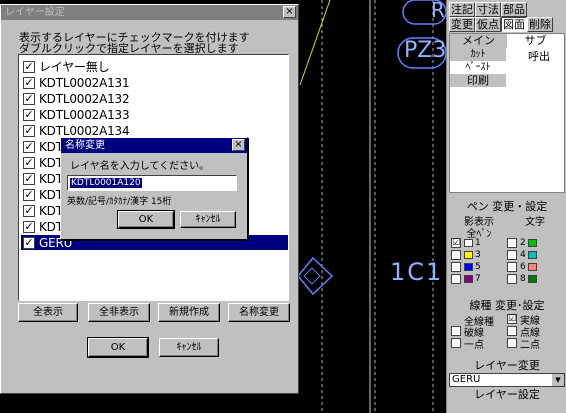 This screenshot has height=413, width=566. I want to click on pen-8-label: 8, so click(523, 279).